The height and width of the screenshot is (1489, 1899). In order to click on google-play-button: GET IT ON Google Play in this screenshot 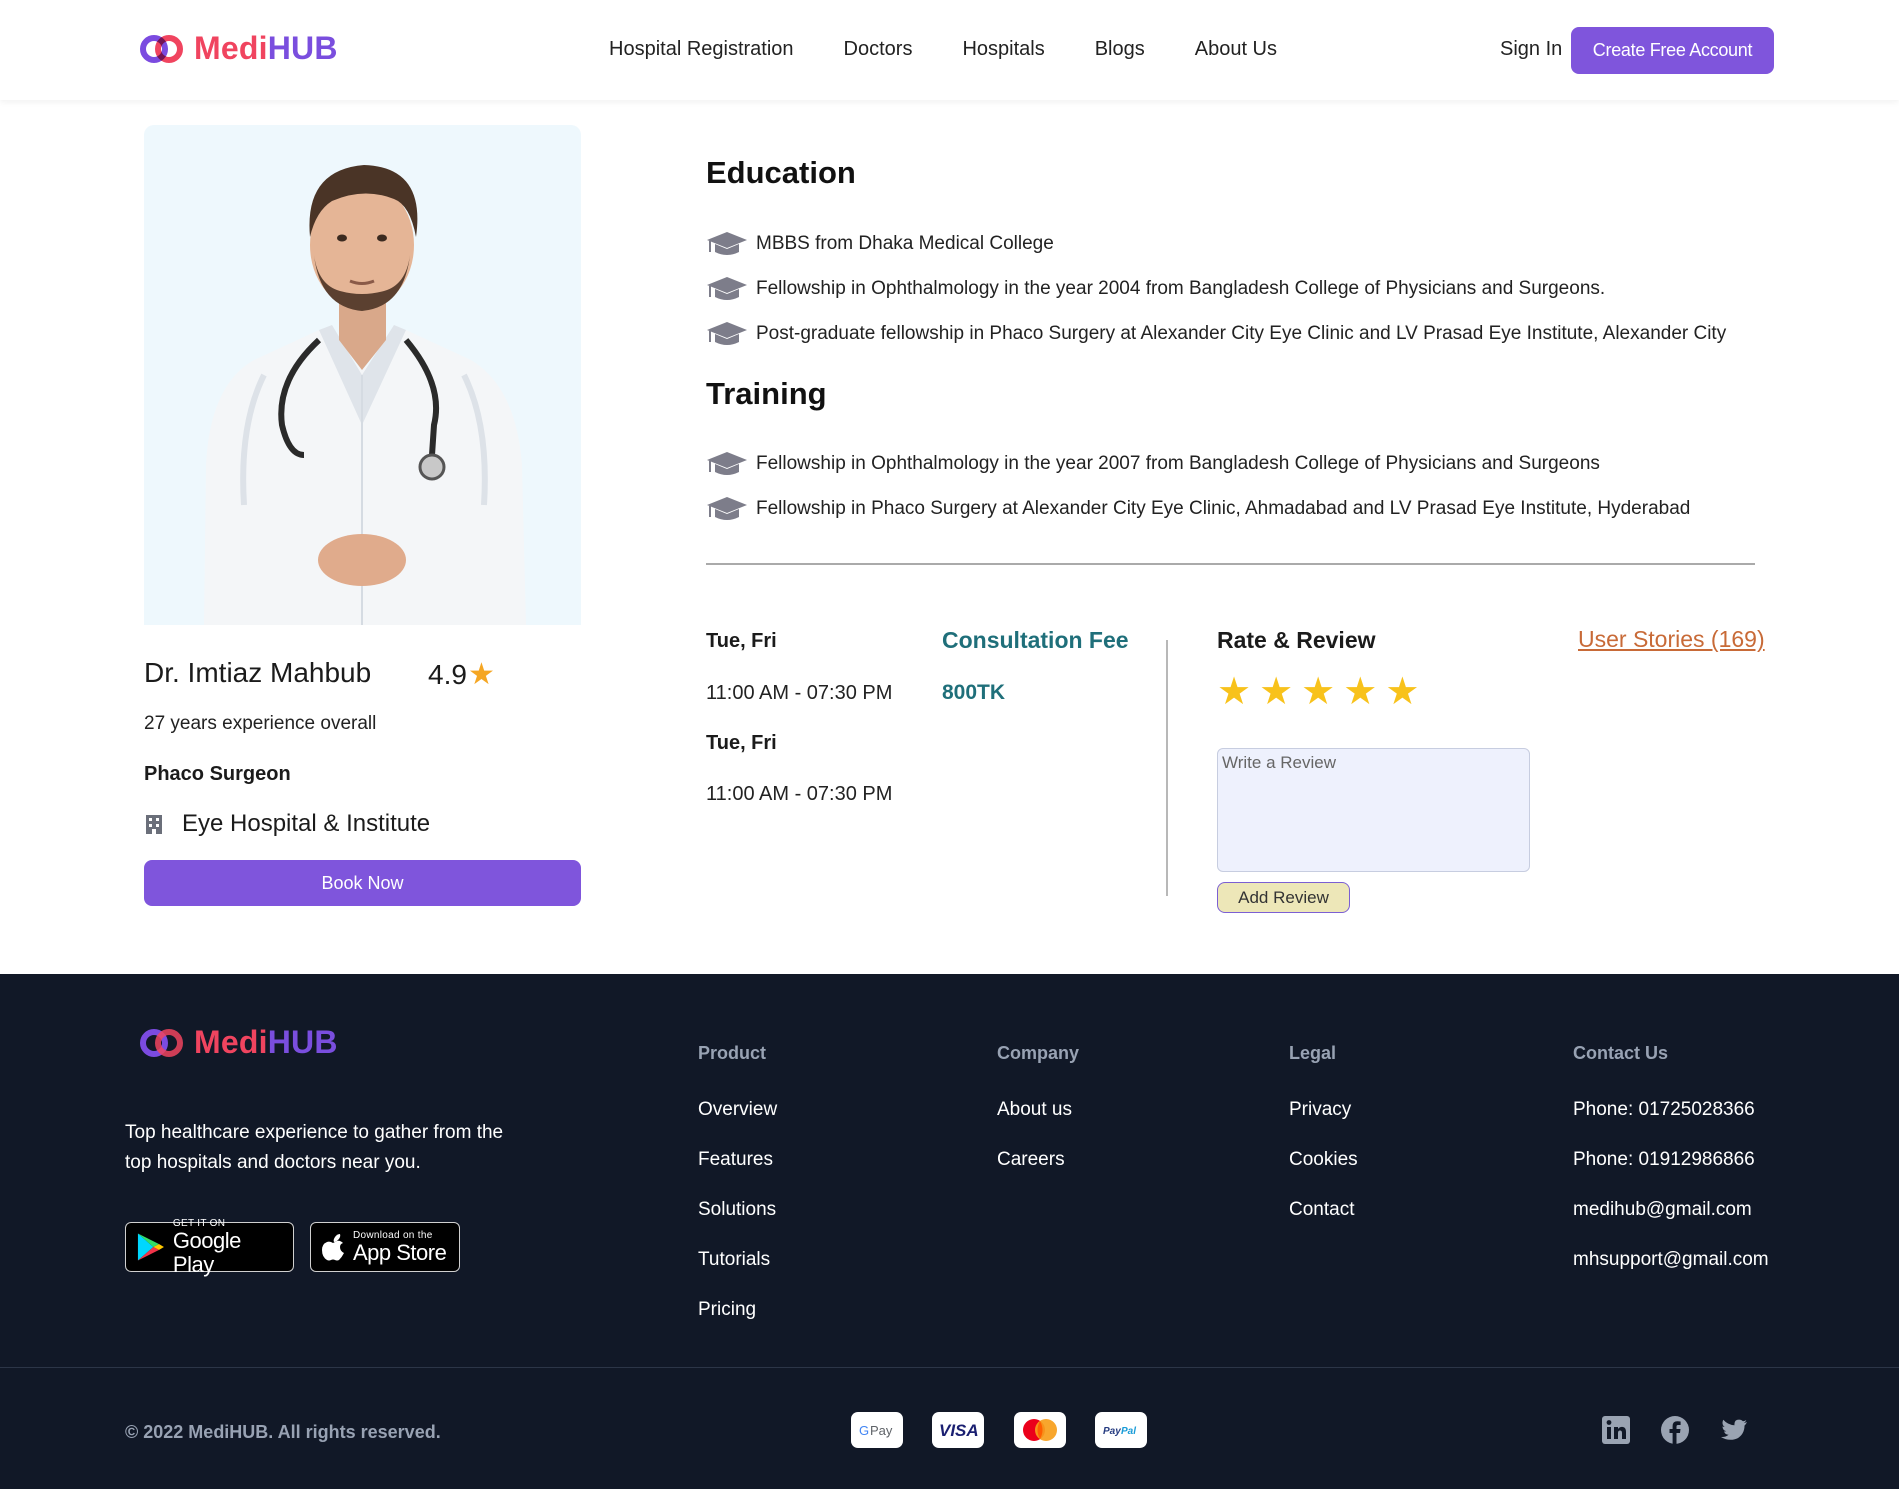, I will do `click(209, 1247)`.